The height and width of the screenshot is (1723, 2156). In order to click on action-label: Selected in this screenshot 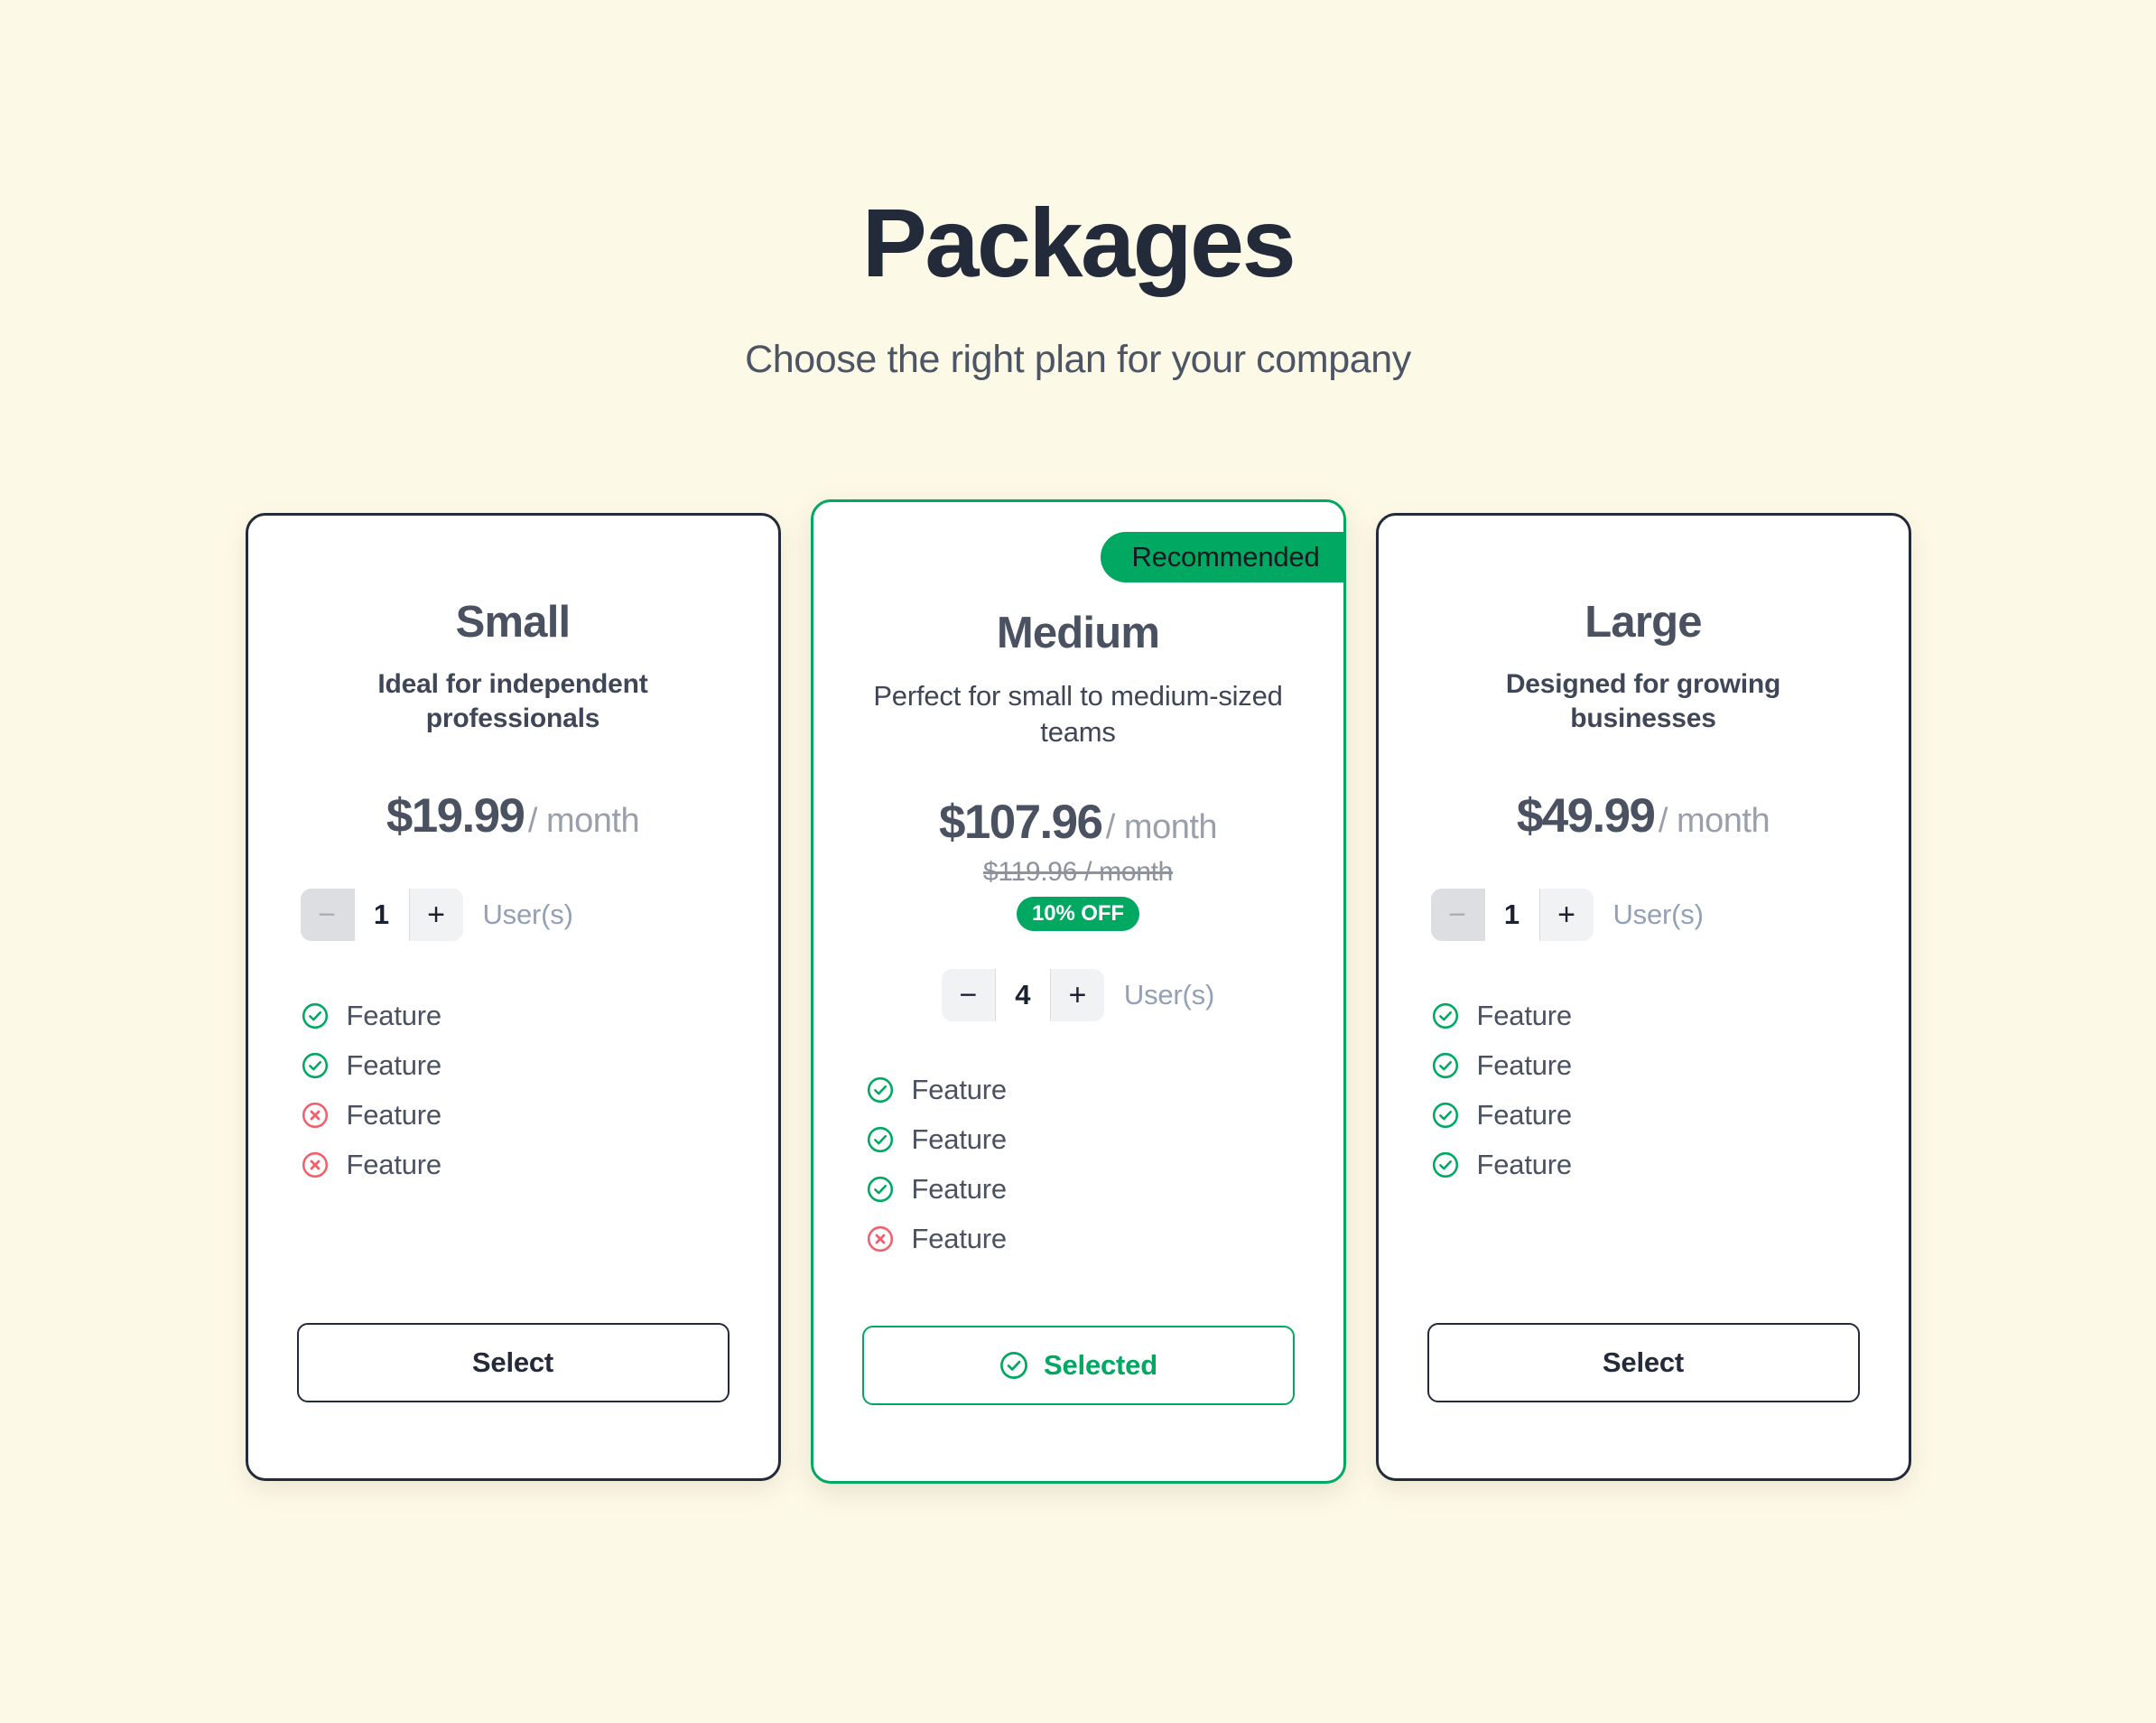, I will do `click(1100, 1365)`.